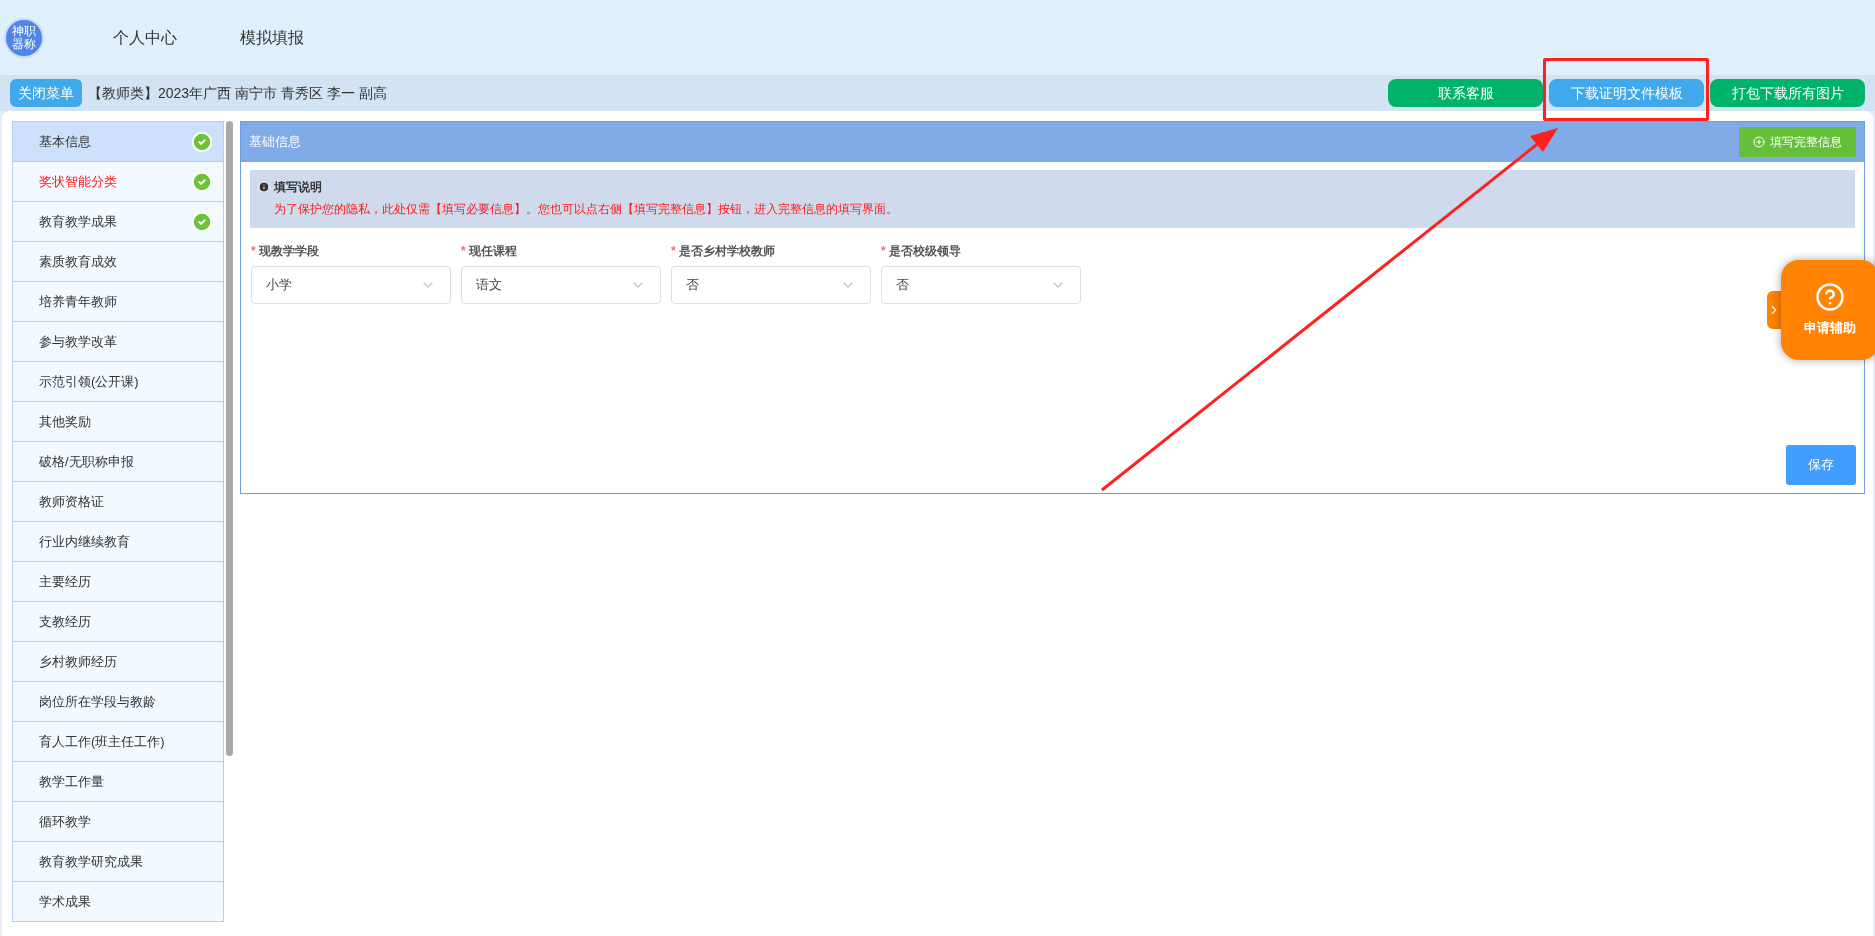 This screenshot has width=1875, height=936. I want to click on sidebar-item: 支教经历, so click(118, 622).